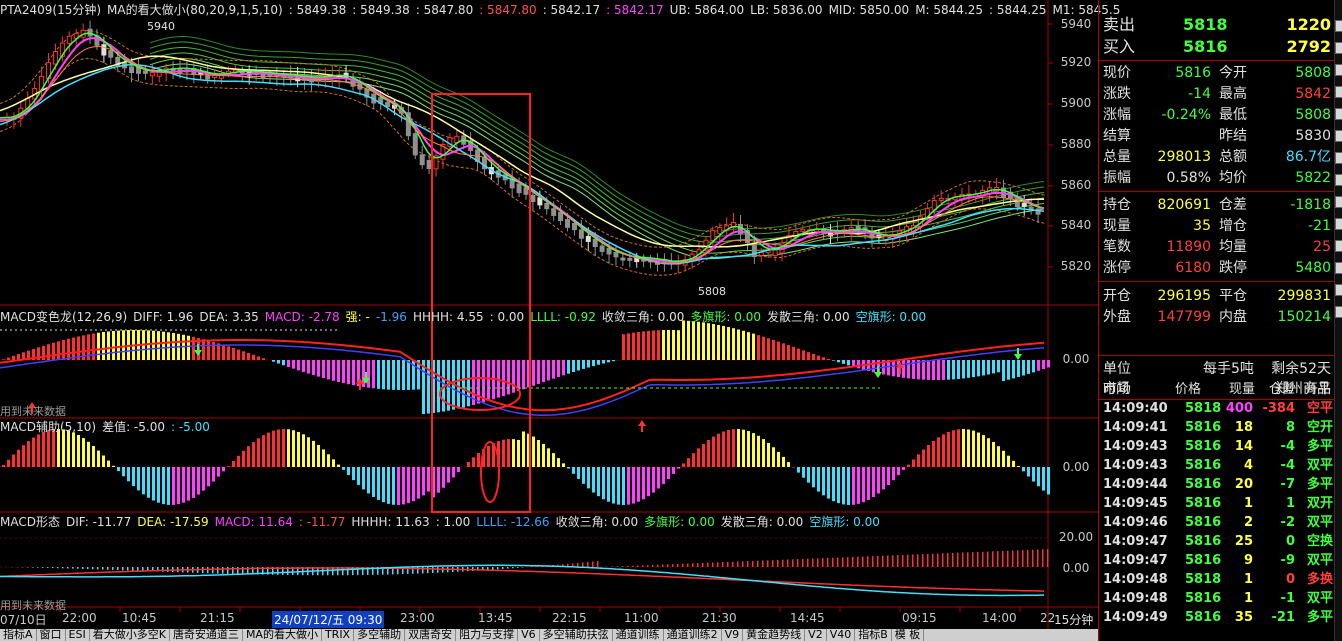 This screenshot has height=641, width=1342. Describe the element at coordinates (576, 635) in the screenshot. I see `indicator-tab: 多空辅助扶弦` at that location.